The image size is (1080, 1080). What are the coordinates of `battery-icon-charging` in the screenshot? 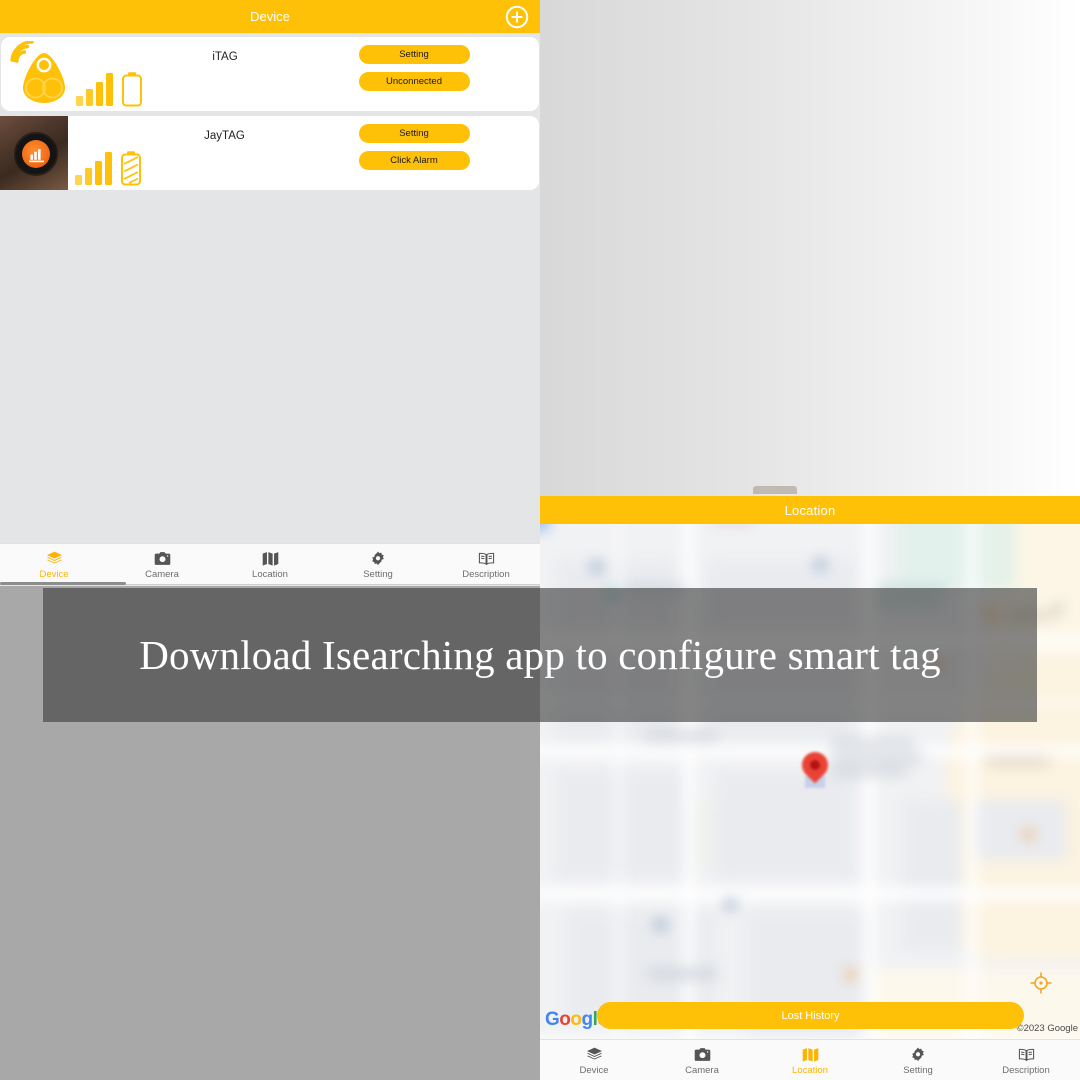 It's located at (131, 168).